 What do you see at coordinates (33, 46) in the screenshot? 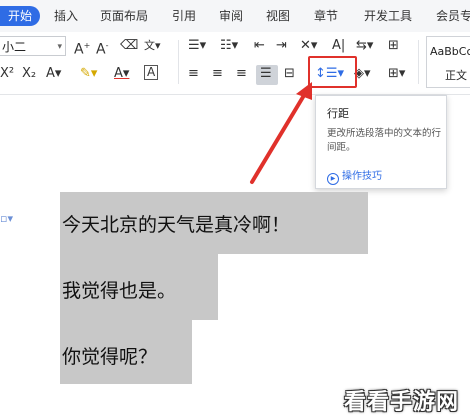
I see `font-size-select: 小二 ▾` at bounding box center [33, 46].